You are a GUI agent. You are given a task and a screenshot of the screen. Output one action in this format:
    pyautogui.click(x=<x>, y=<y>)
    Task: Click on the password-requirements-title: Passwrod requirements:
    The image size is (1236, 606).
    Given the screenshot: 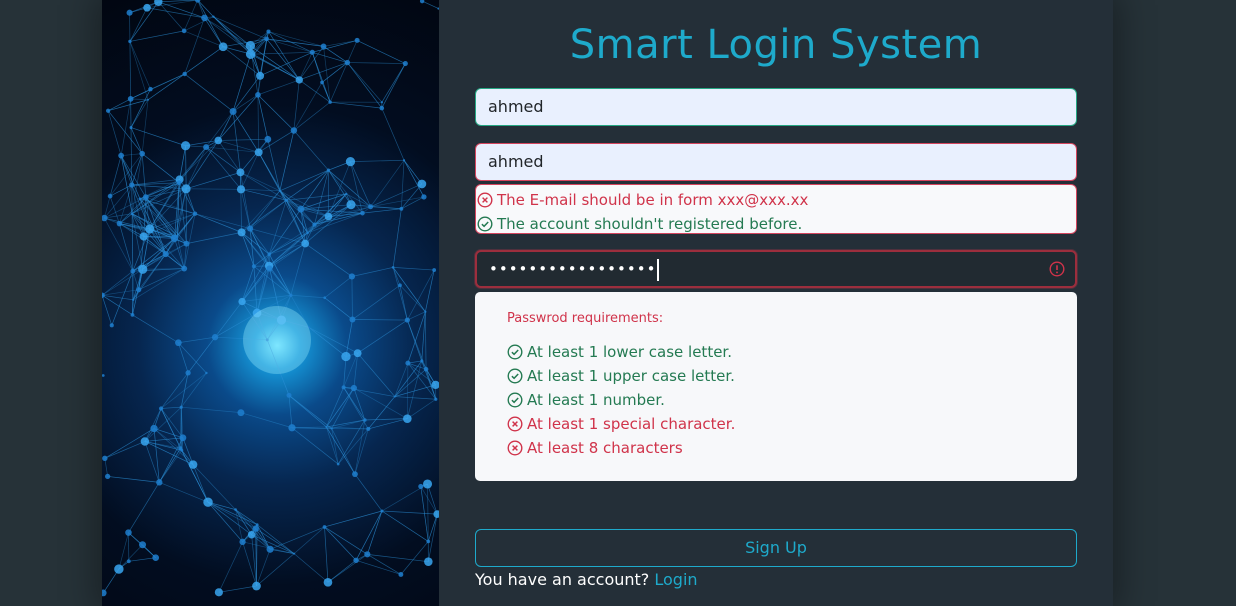 What is the action you would take?
    pyautogui.click(x=585, y=318)
    